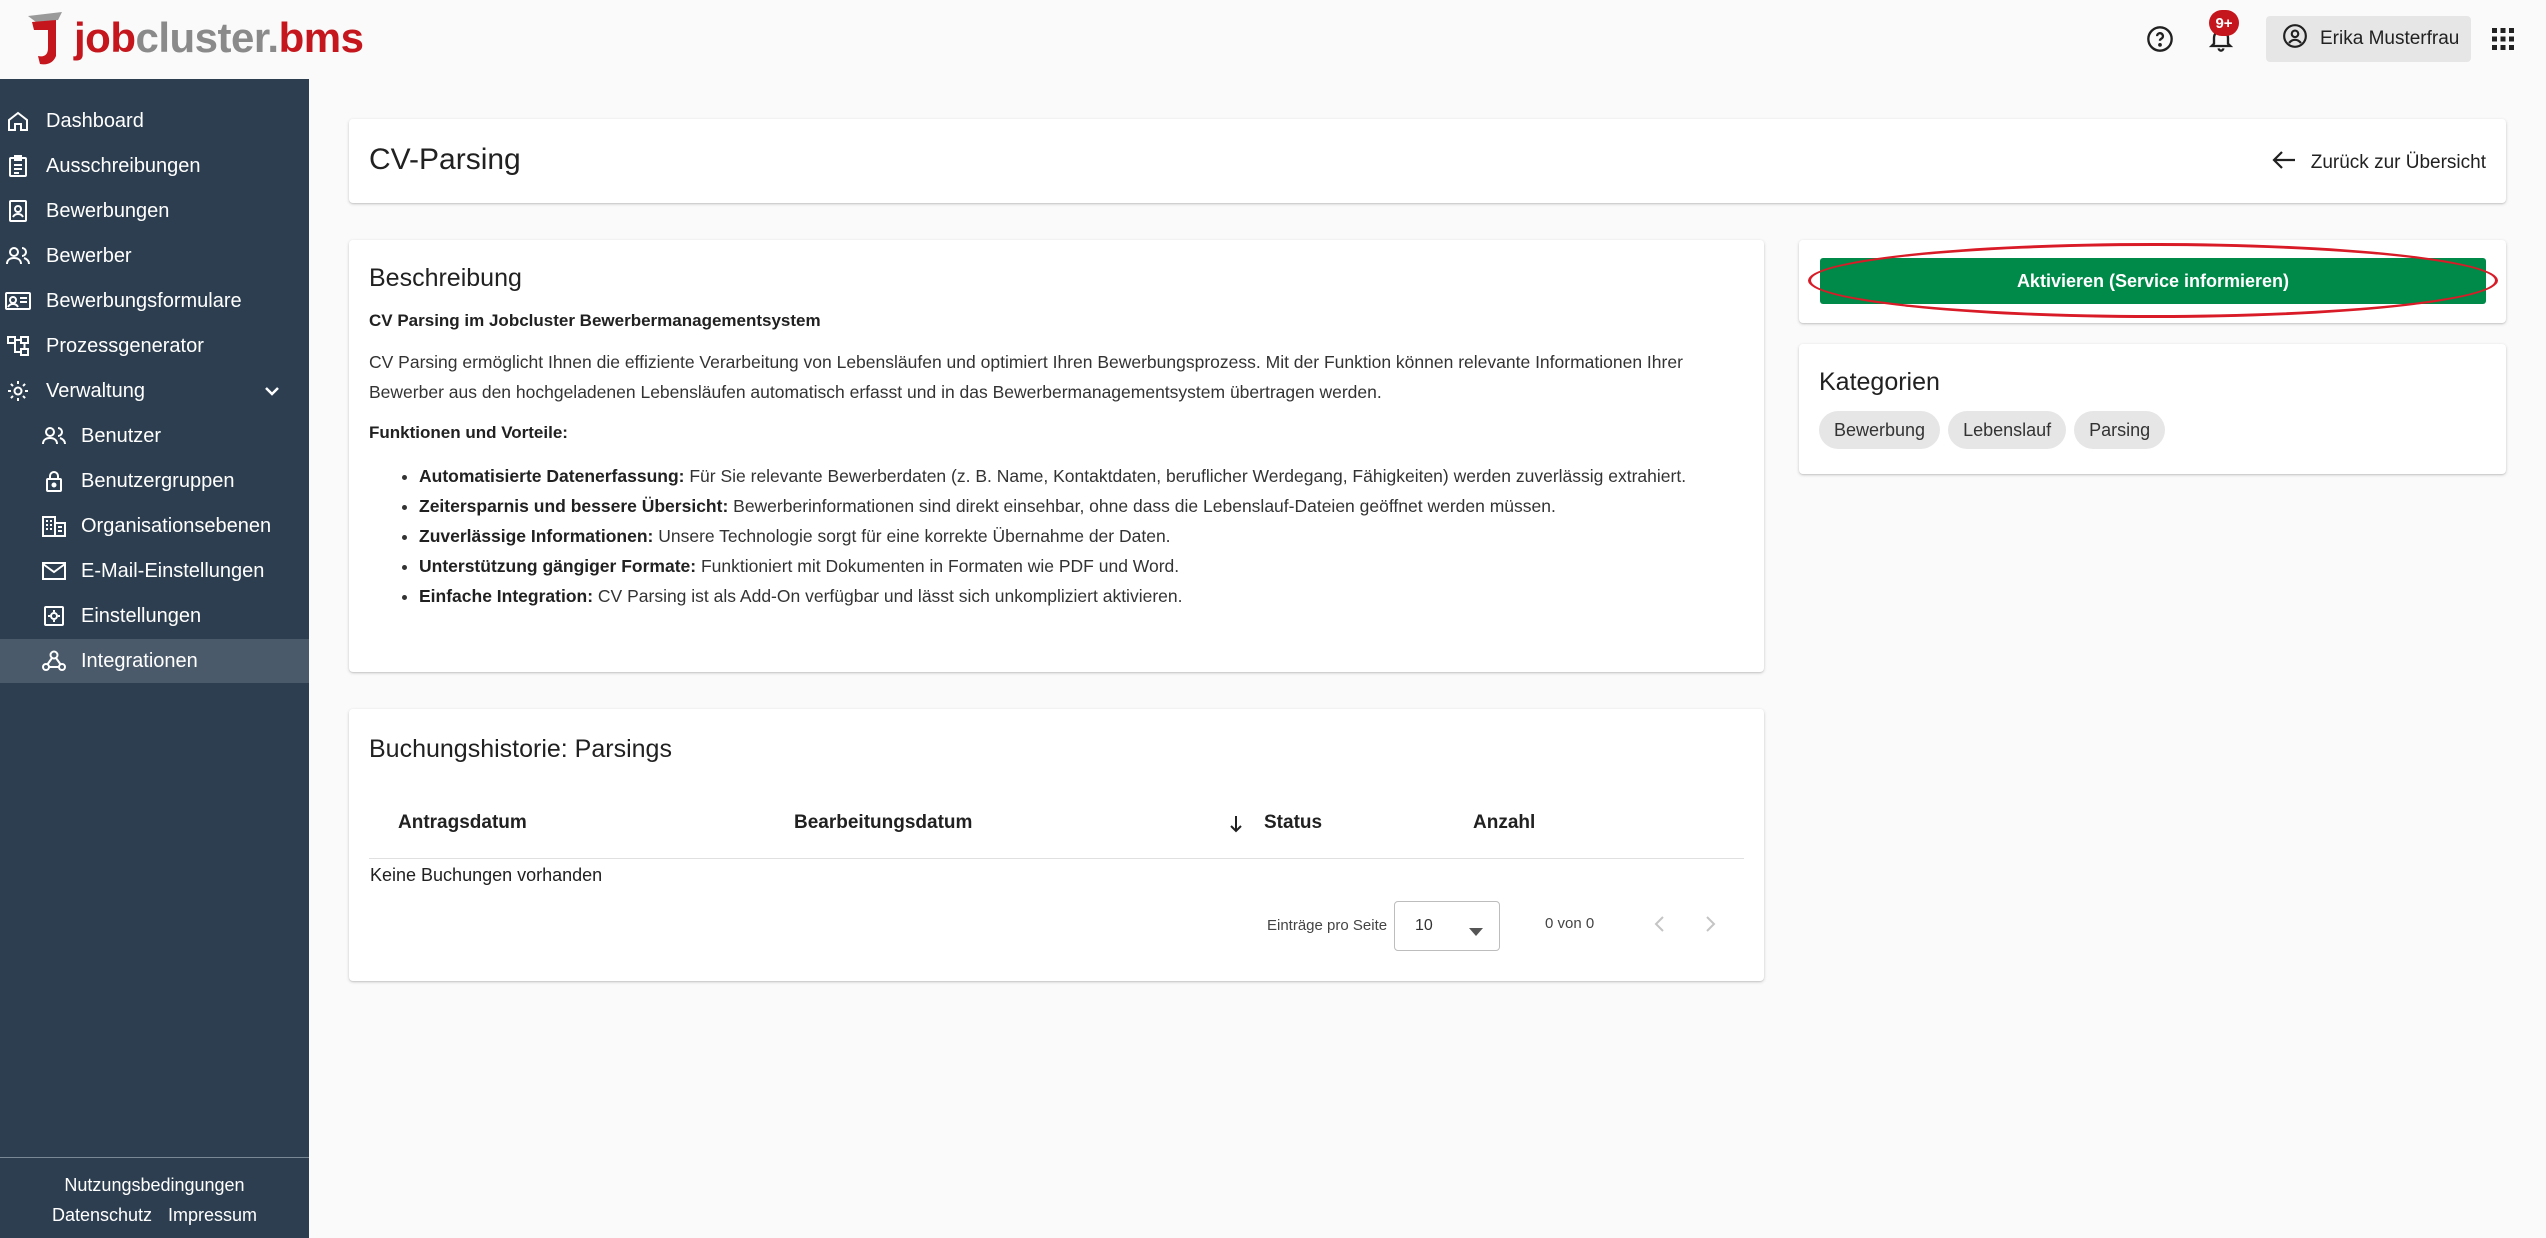 The height and width of the screenshot is (1238, 2546). I want to click on account-circle-icon, so click(2295, 39).